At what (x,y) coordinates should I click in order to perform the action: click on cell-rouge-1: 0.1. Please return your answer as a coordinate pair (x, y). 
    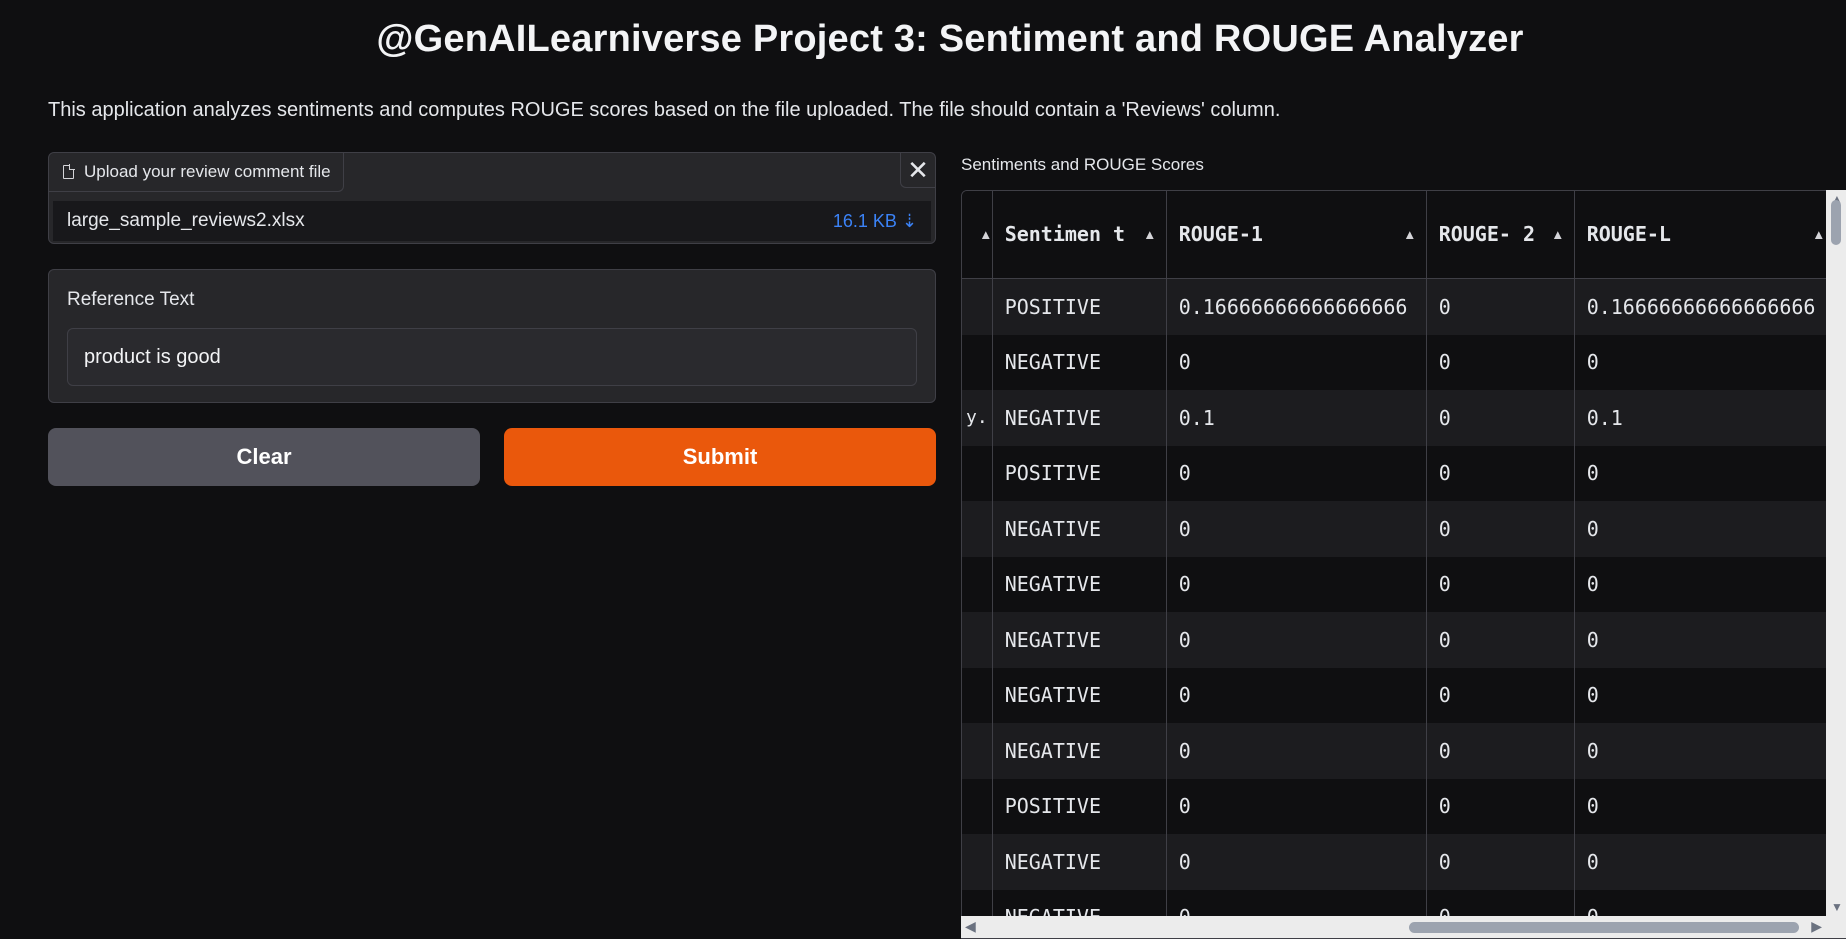
    Looking at the image, I should click on (1296, 418).